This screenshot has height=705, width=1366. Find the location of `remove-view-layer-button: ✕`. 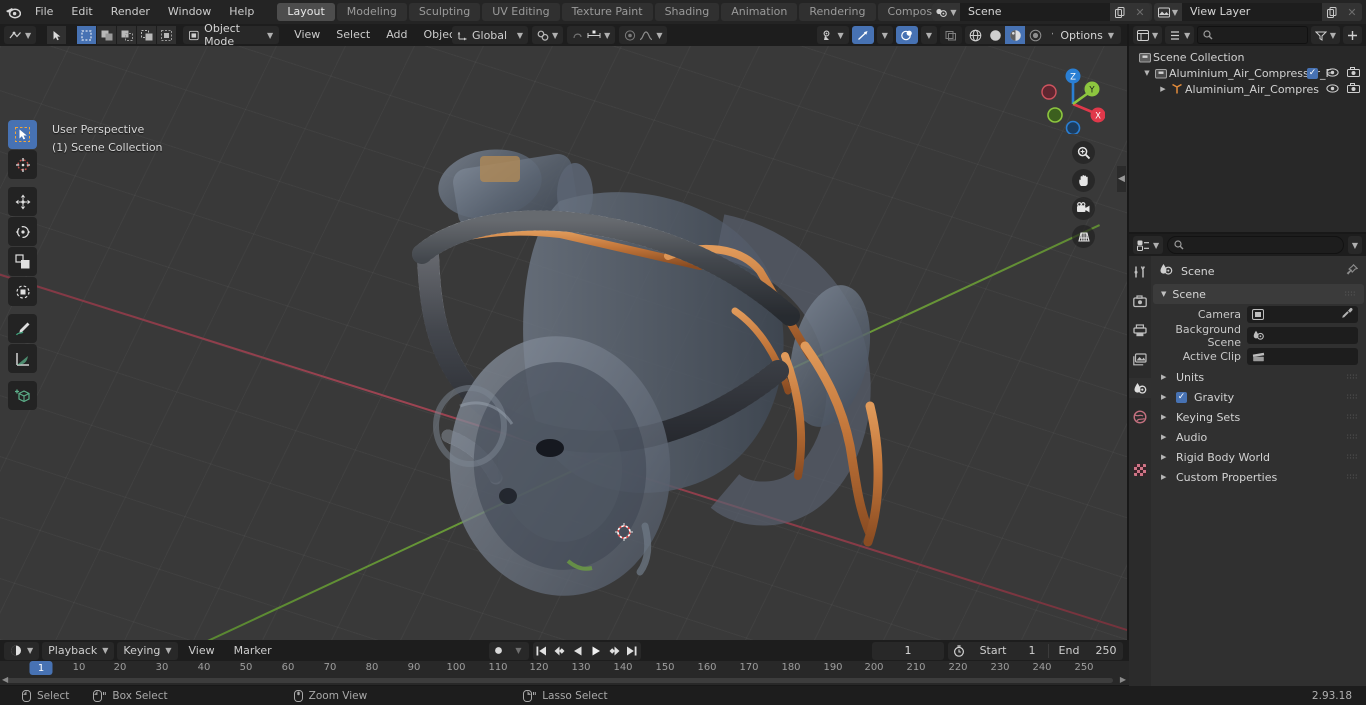

remove-view-layer-button: ✕ is located at coordinates (1352, 12).